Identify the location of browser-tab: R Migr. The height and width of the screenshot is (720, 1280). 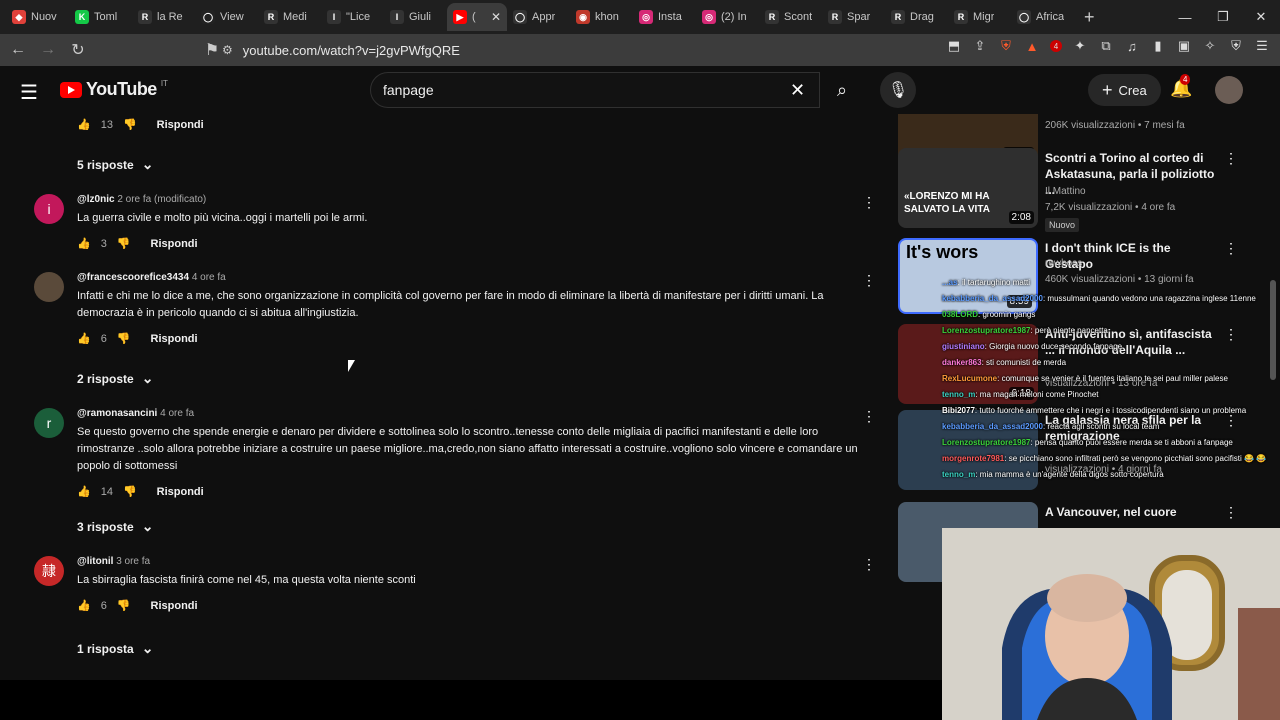
(979, 17).